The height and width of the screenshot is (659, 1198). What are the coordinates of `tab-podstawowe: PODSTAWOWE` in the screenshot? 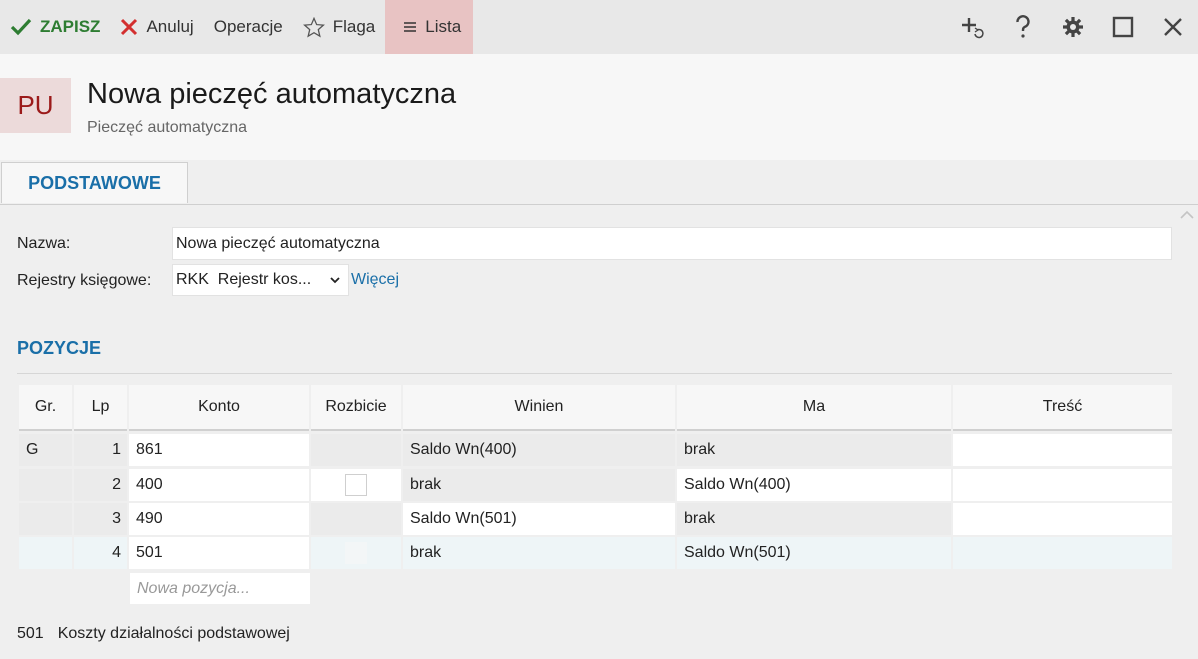 It's located at (94, 182).